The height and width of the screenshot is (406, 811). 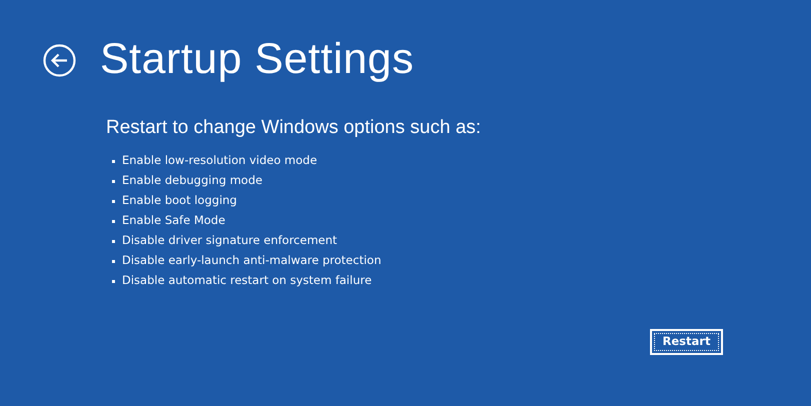 I want to click on restart-button: Restart, so click(x=686, y=342).